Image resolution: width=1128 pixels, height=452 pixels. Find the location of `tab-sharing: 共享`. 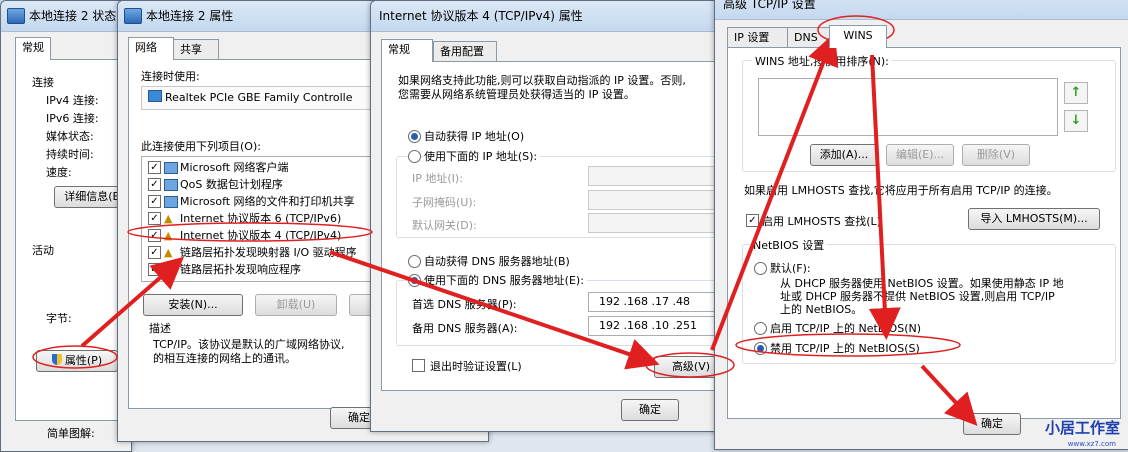

tab-sharing: 共享 is located at coordinates (196, 49).